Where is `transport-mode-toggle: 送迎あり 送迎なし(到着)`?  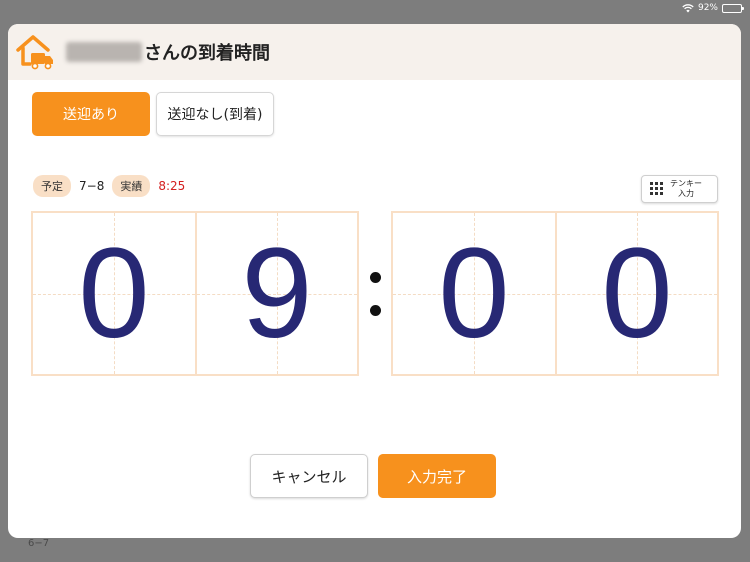
transport-mode-toggle: 送迎あり 送迎なし(到着) is located at coordinates (153, 114).